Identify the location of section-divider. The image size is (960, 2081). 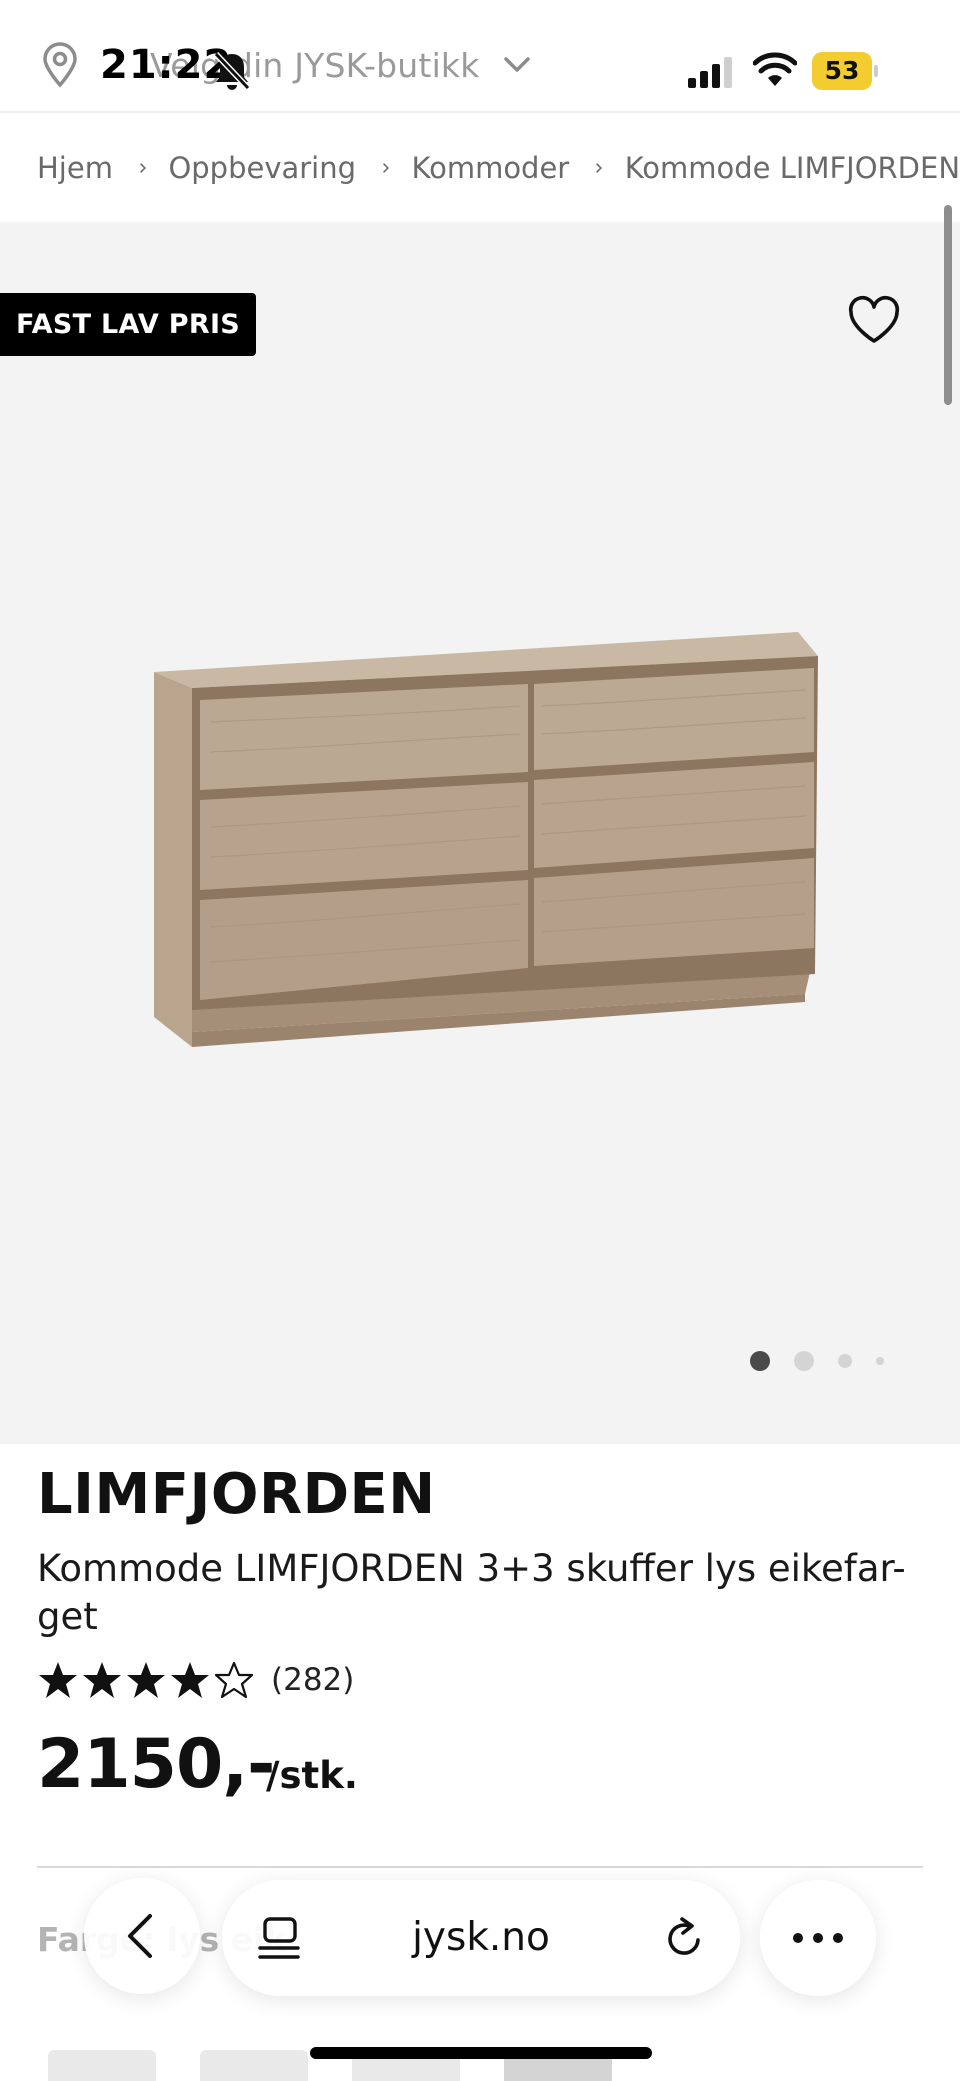
(480, 1867).